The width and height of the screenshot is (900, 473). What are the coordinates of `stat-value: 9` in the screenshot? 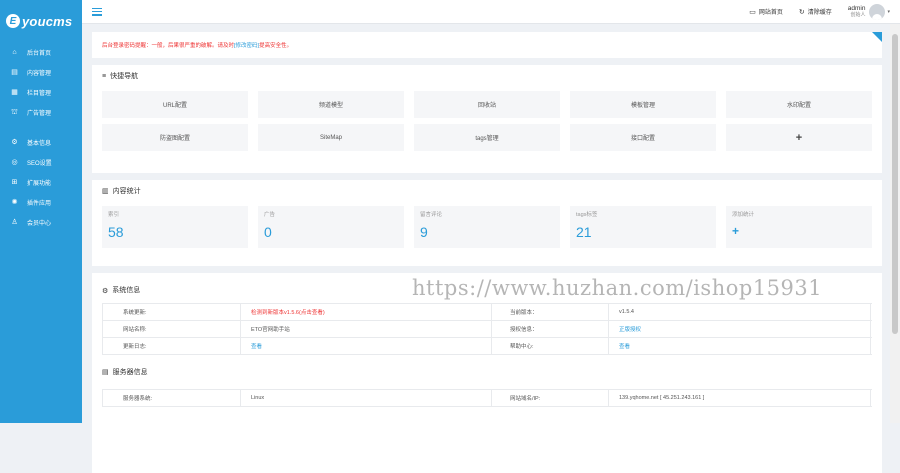 It's located at (424, 232).